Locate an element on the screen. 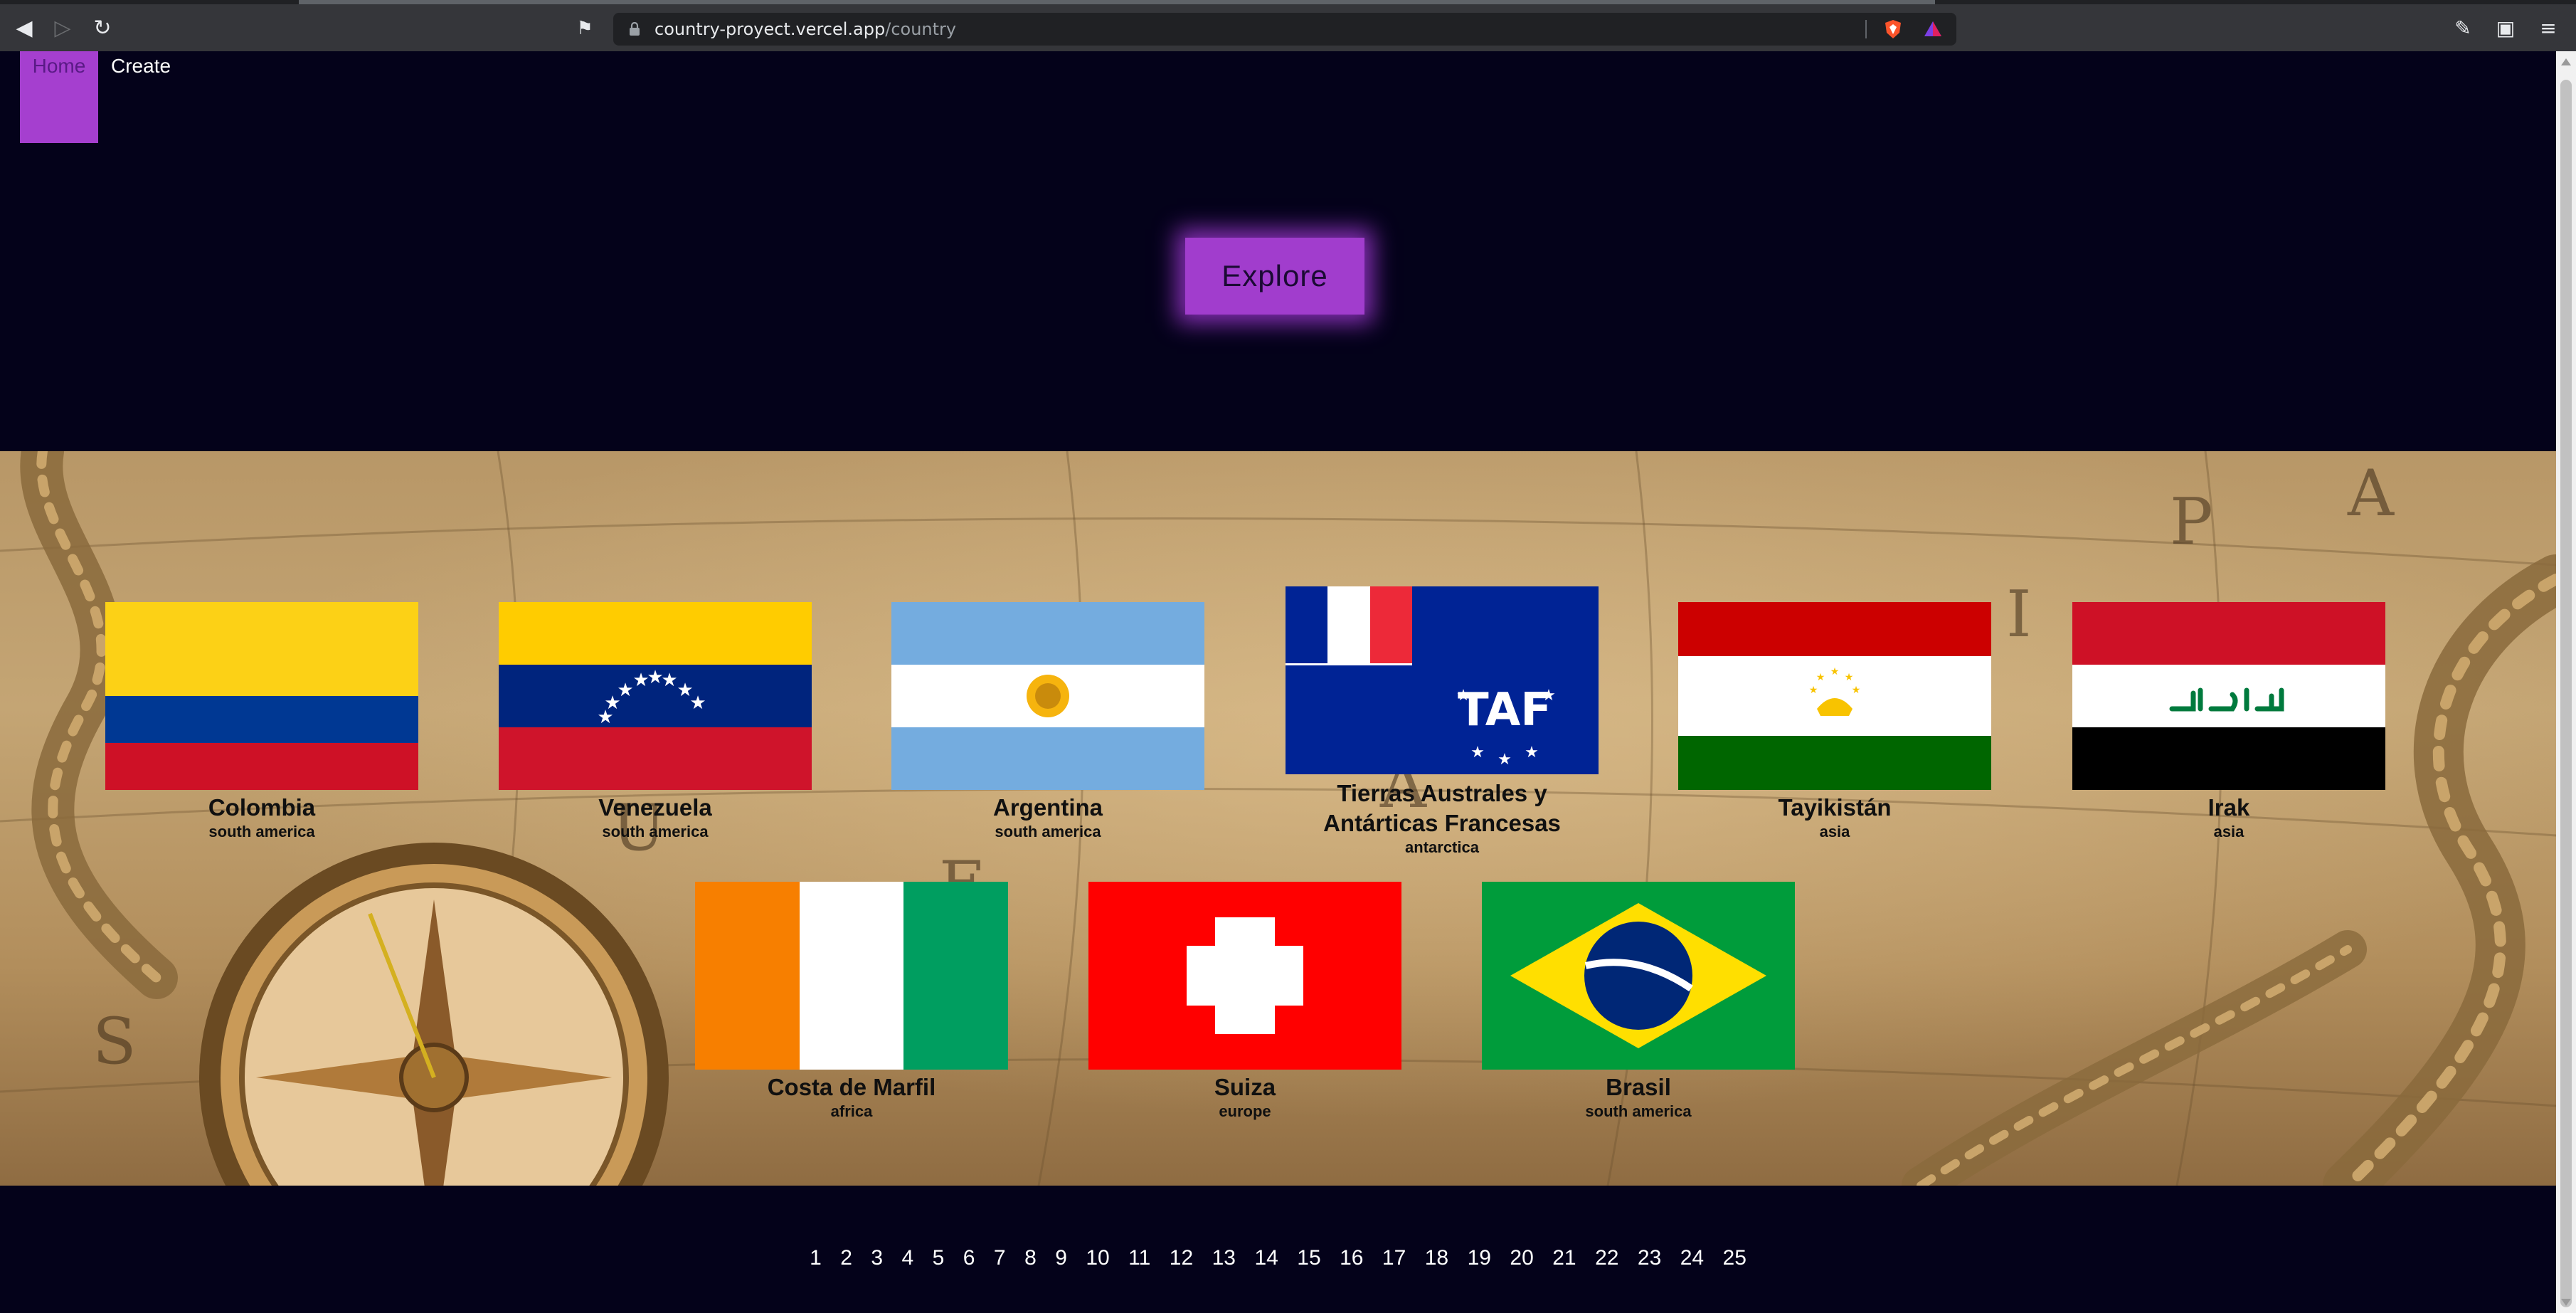  nav-create-link: Create is located at coordinates (141, 66).